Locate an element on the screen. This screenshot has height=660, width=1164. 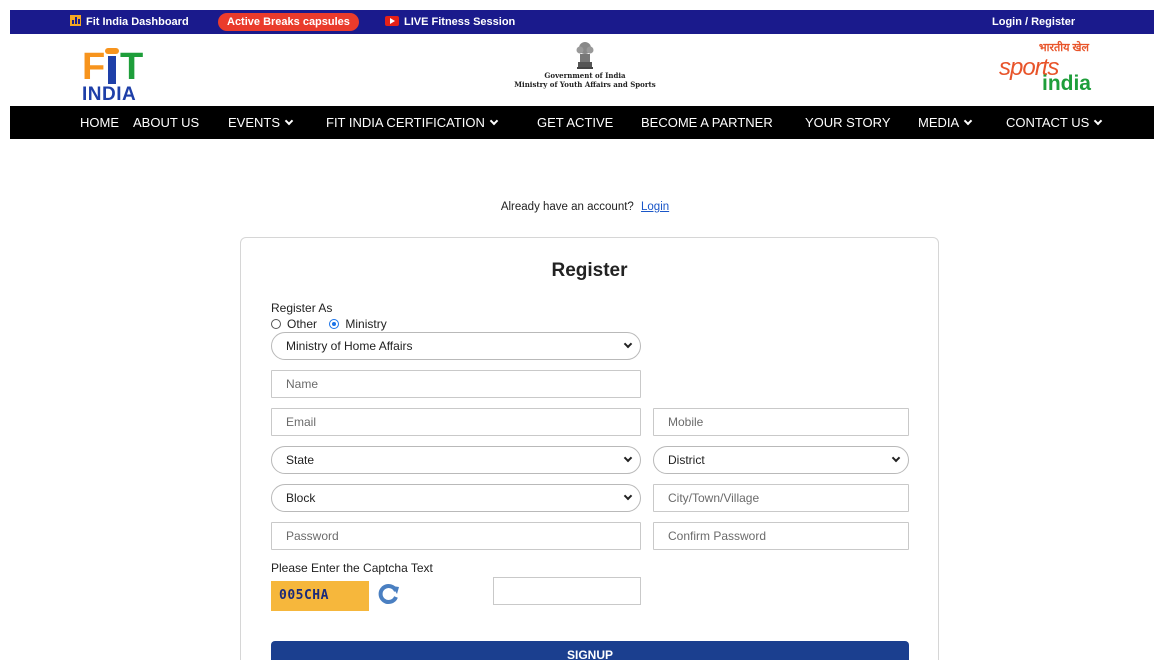
bar-chart-icon is located at coordinates (75, 20).